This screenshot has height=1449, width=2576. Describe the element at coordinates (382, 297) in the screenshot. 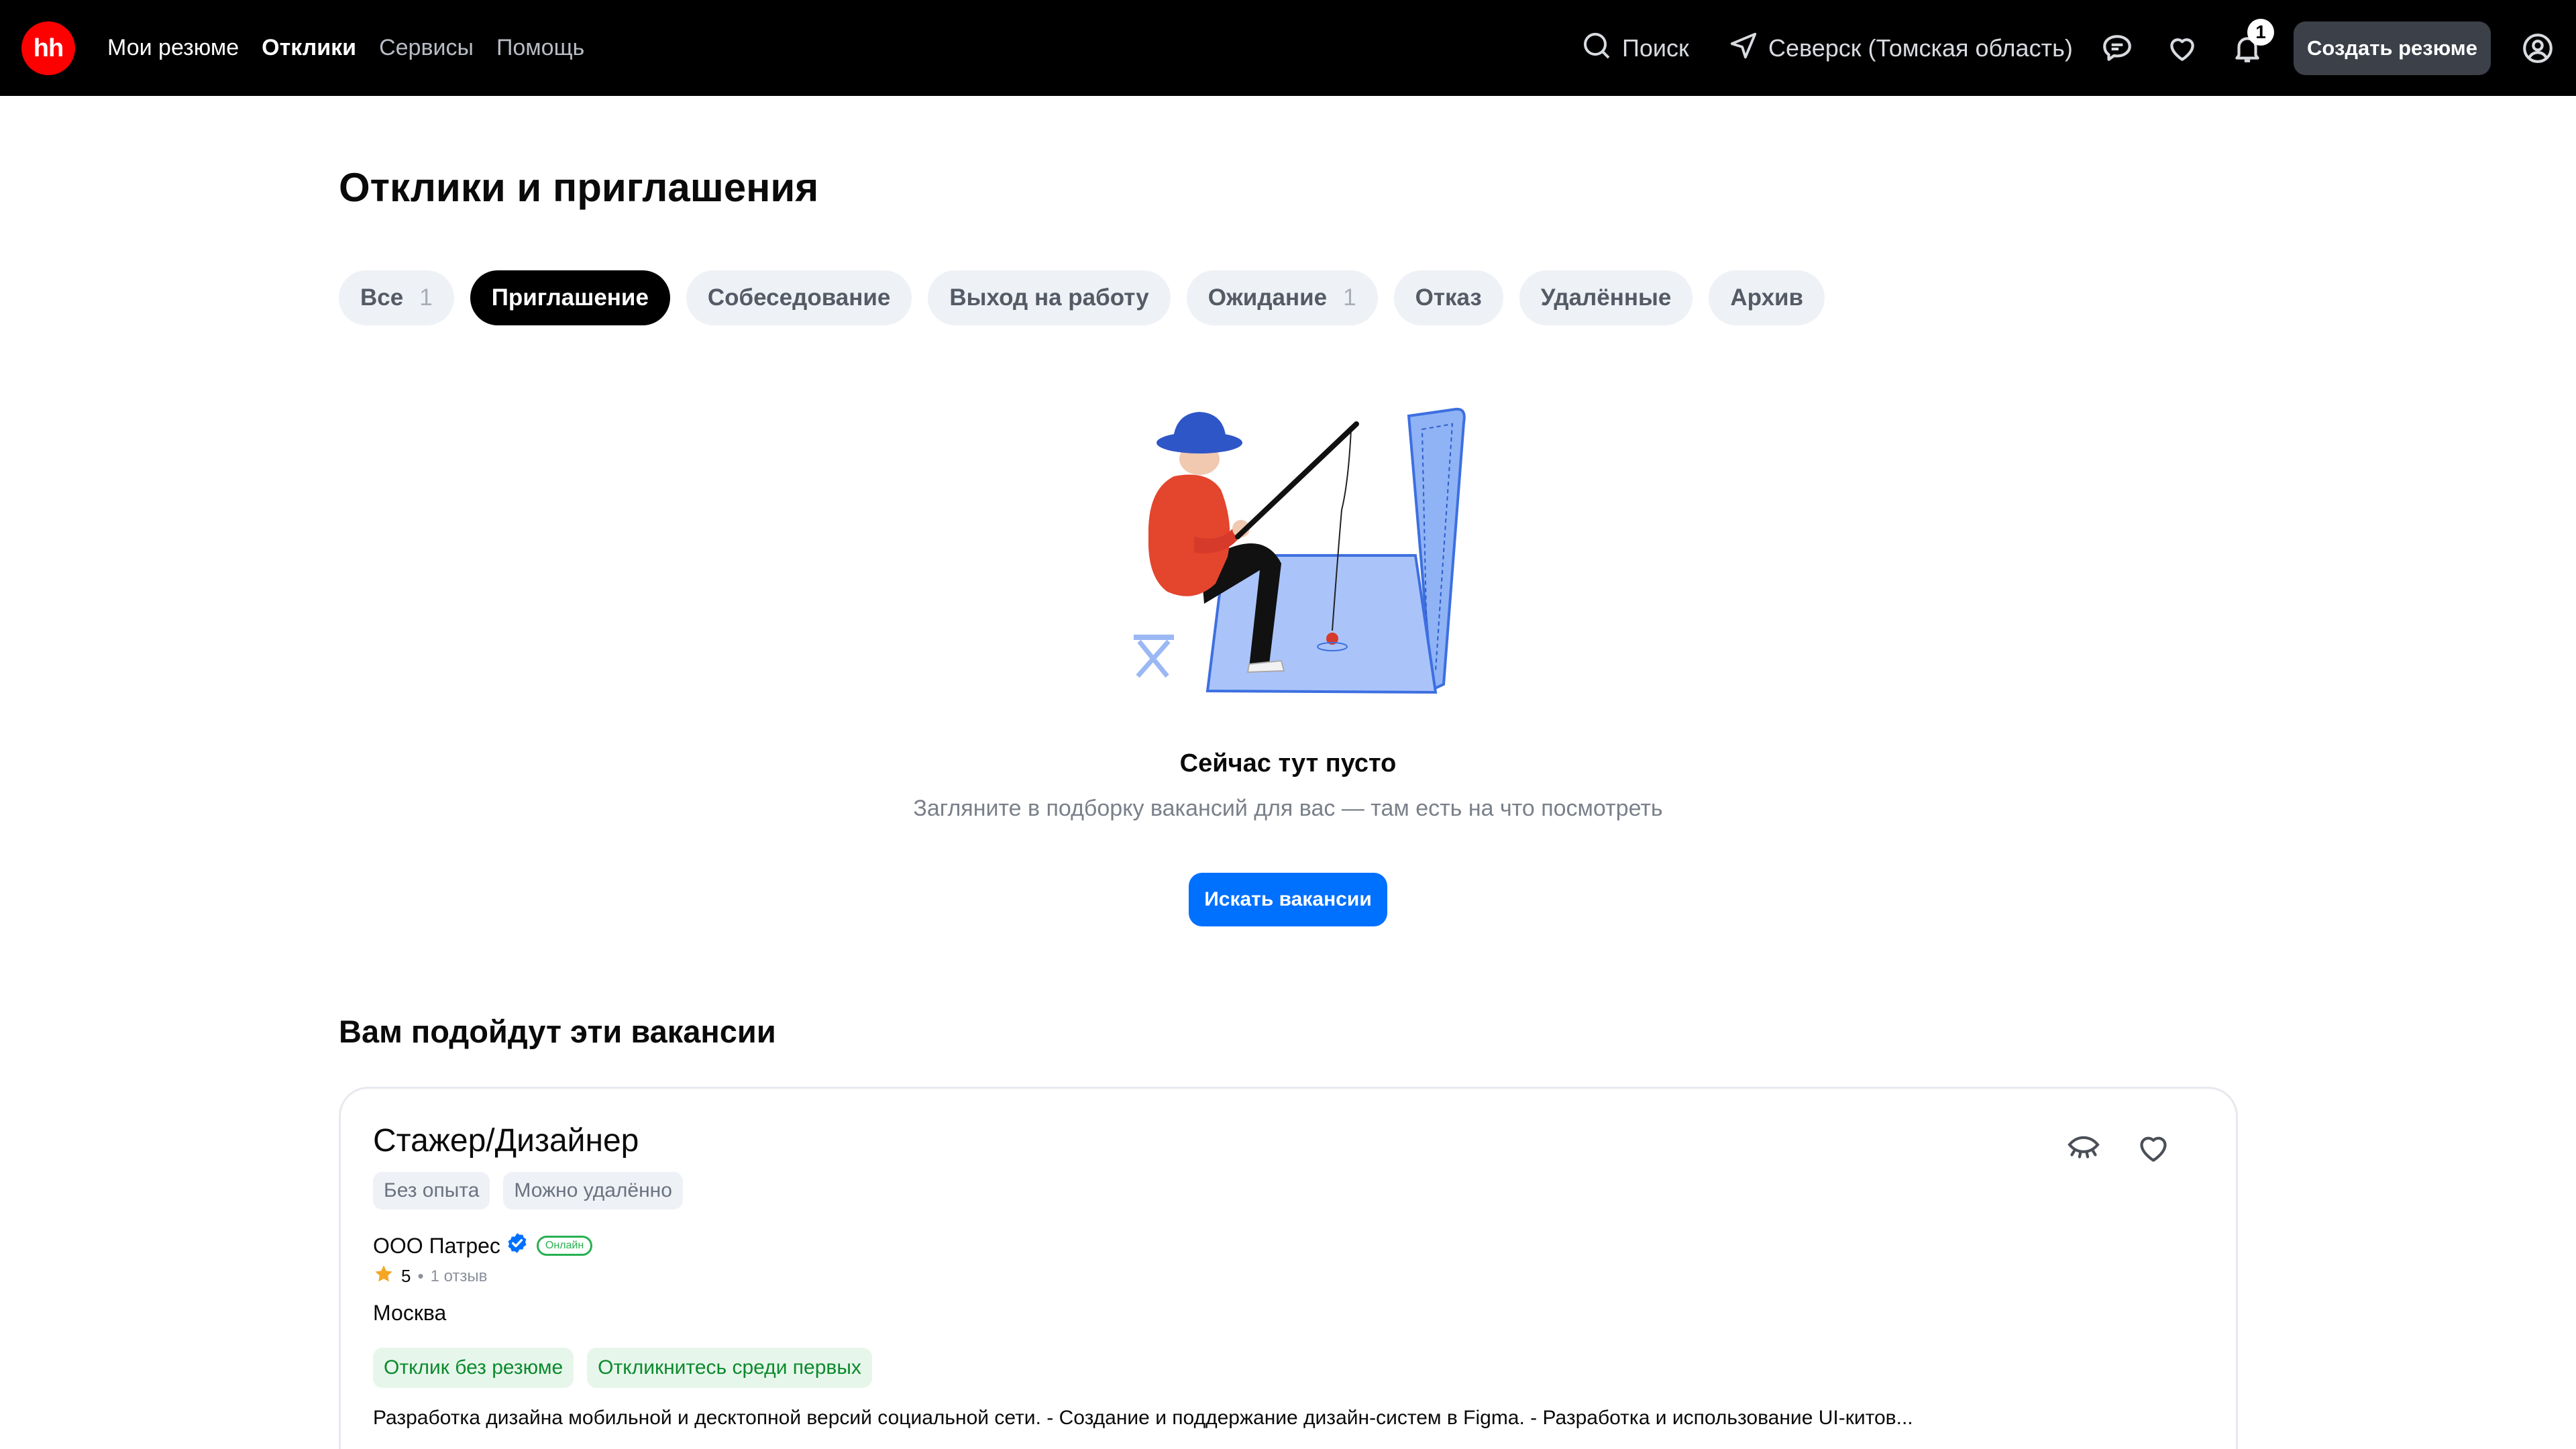

I see `tab-label: Все` at that location.